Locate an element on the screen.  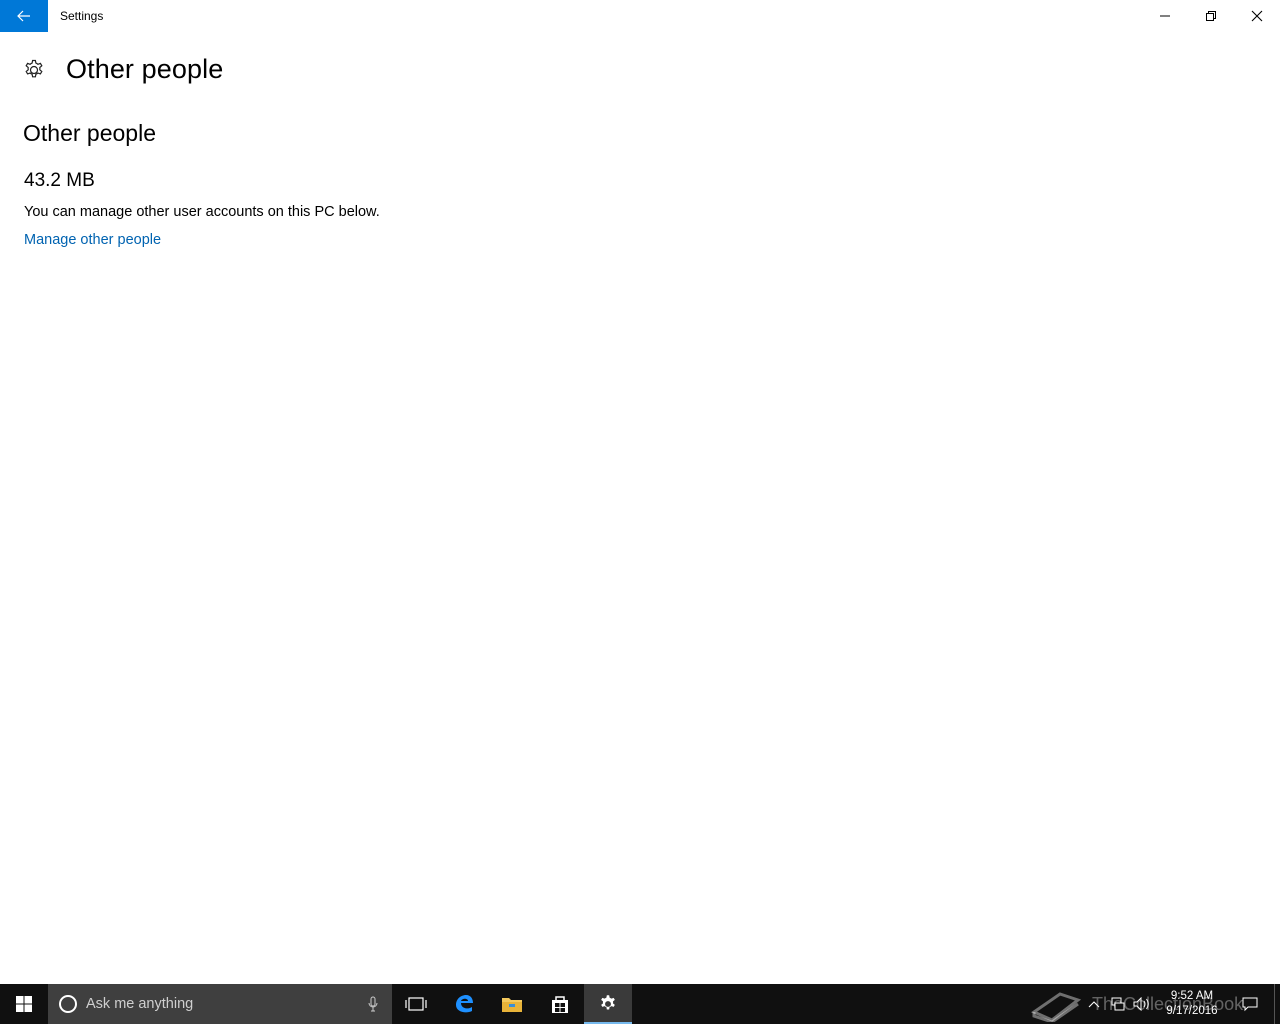
volume-button is located at coordinates (1142, 1004).